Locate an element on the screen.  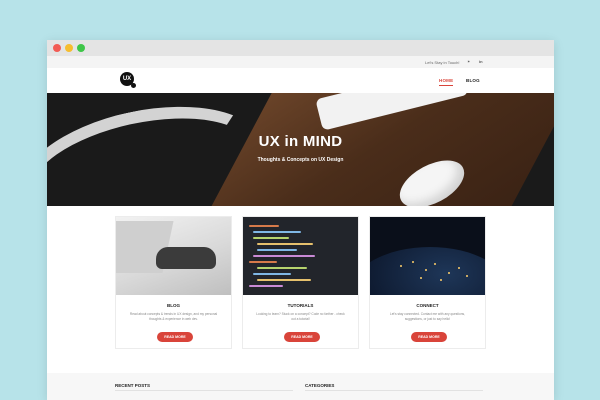
minimize-window-button is located at coordinates (69, 48).